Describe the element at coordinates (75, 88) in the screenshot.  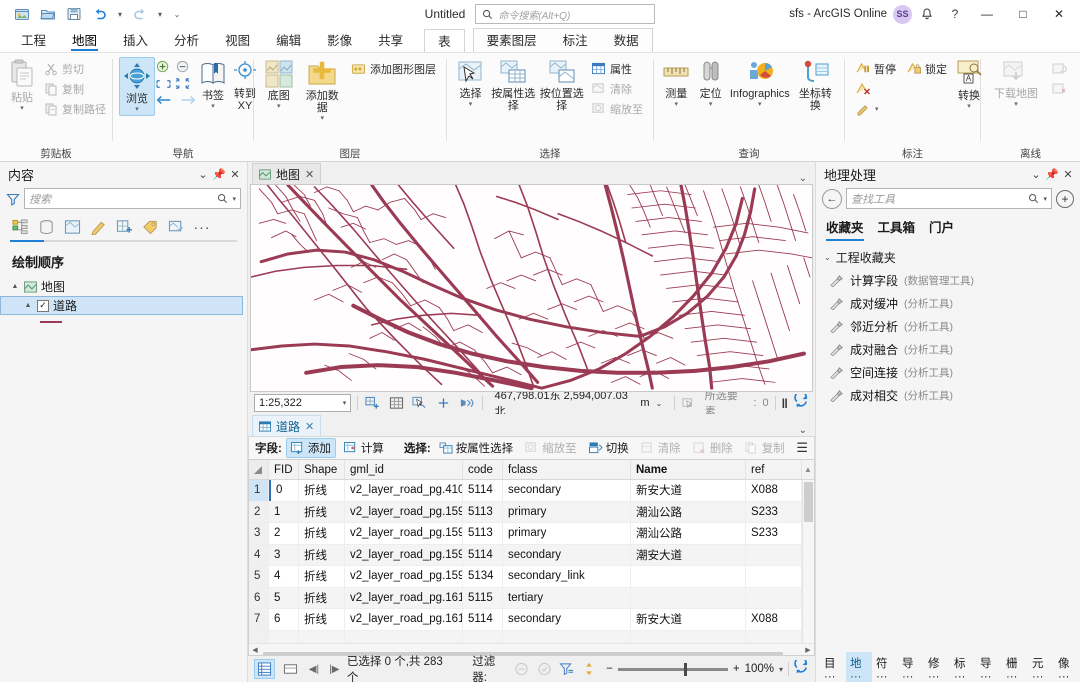
I see `copy-button: 复制` at that location.